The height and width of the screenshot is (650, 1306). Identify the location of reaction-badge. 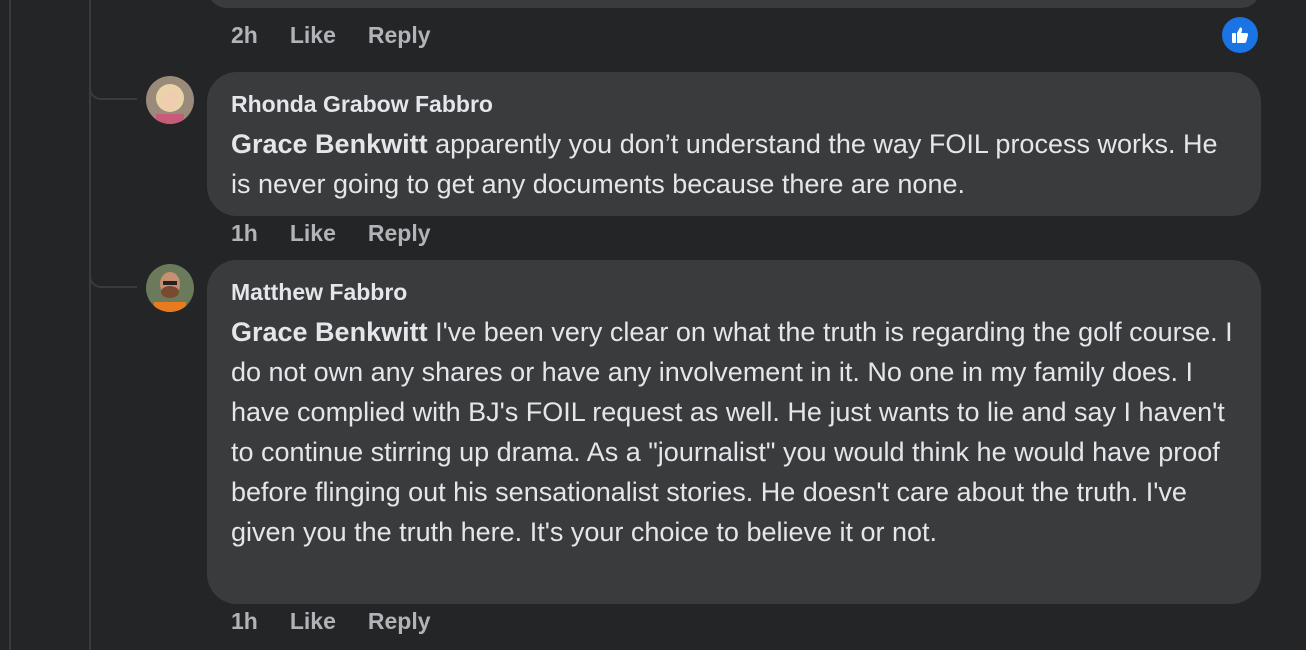
(1240, 35).